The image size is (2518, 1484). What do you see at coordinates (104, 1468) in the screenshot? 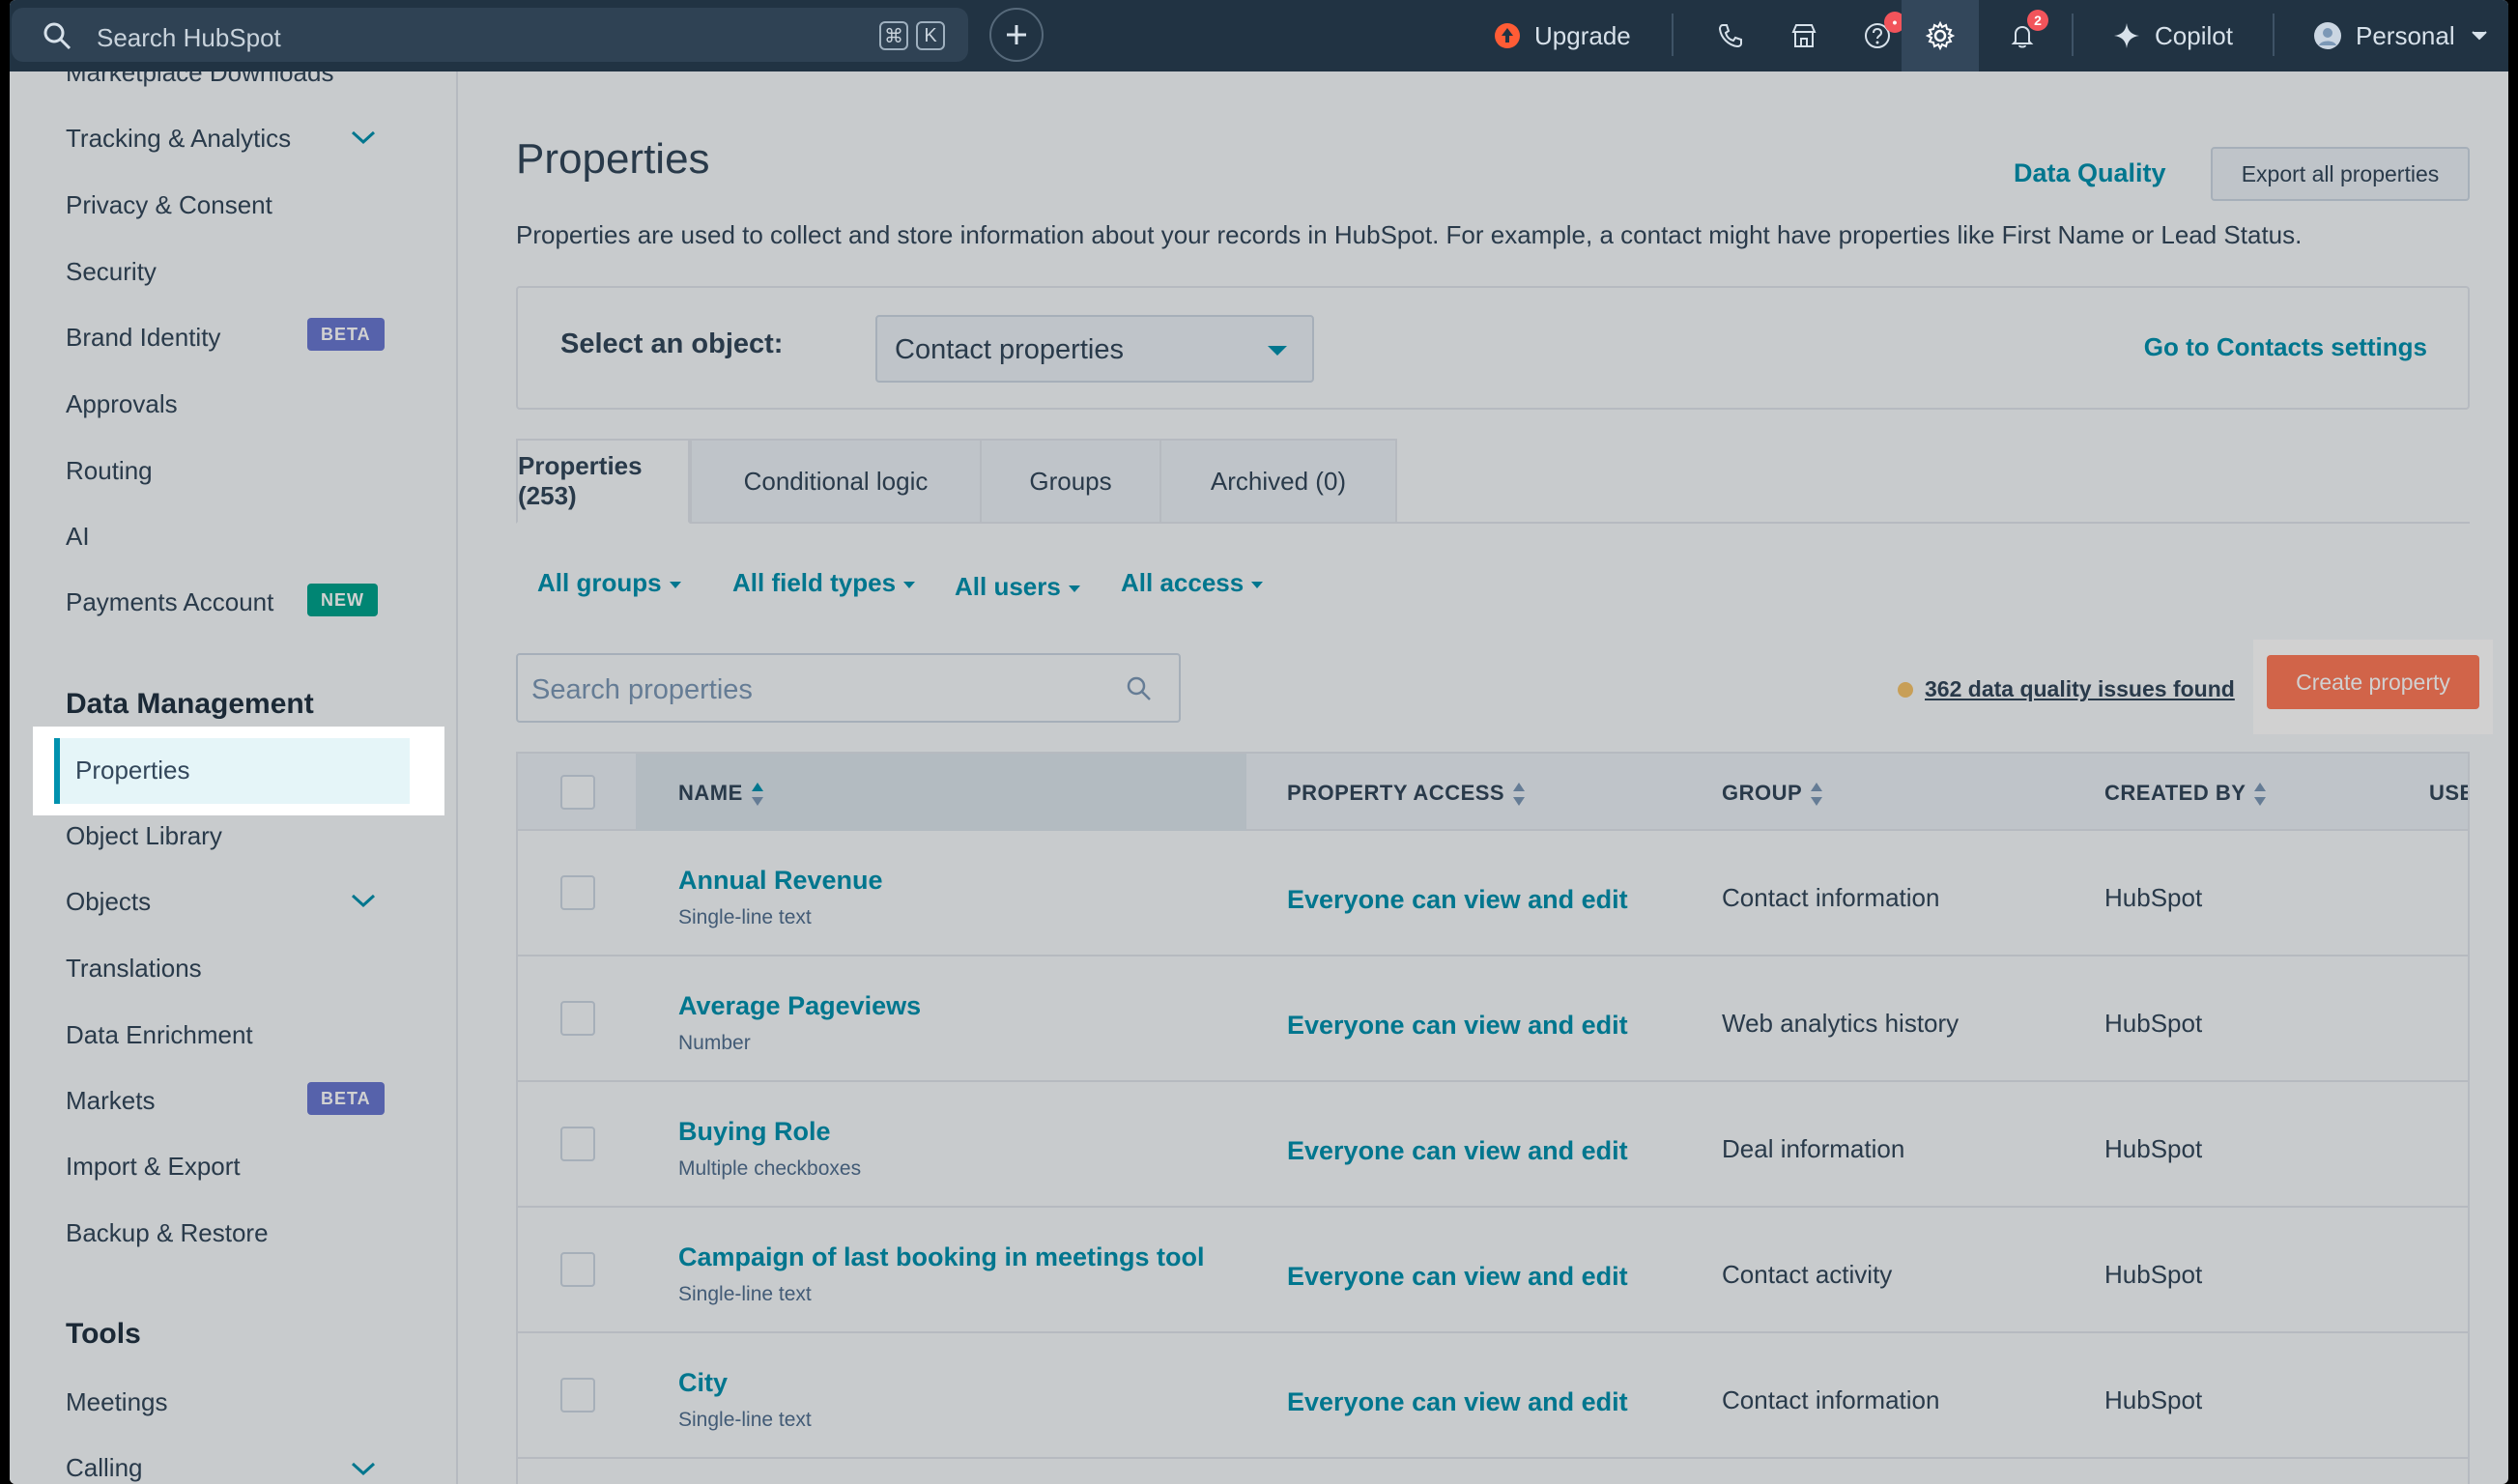
I see `sidebar-item-calling: Calling` at bounding box center [104, 1468].